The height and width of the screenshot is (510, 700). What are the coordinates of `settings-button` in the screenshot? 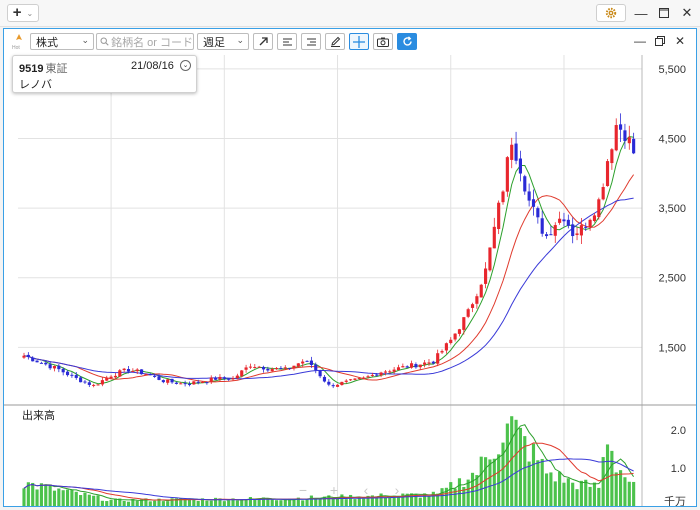 It's located at (611, 13).